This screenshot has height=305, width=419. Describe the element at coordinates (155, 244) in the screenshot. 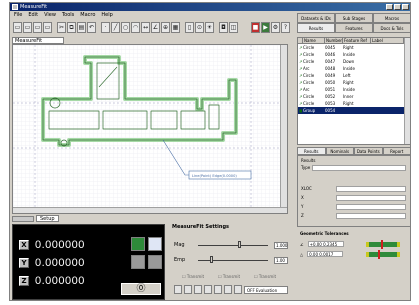

I see `probe-setup-icon` at that location.